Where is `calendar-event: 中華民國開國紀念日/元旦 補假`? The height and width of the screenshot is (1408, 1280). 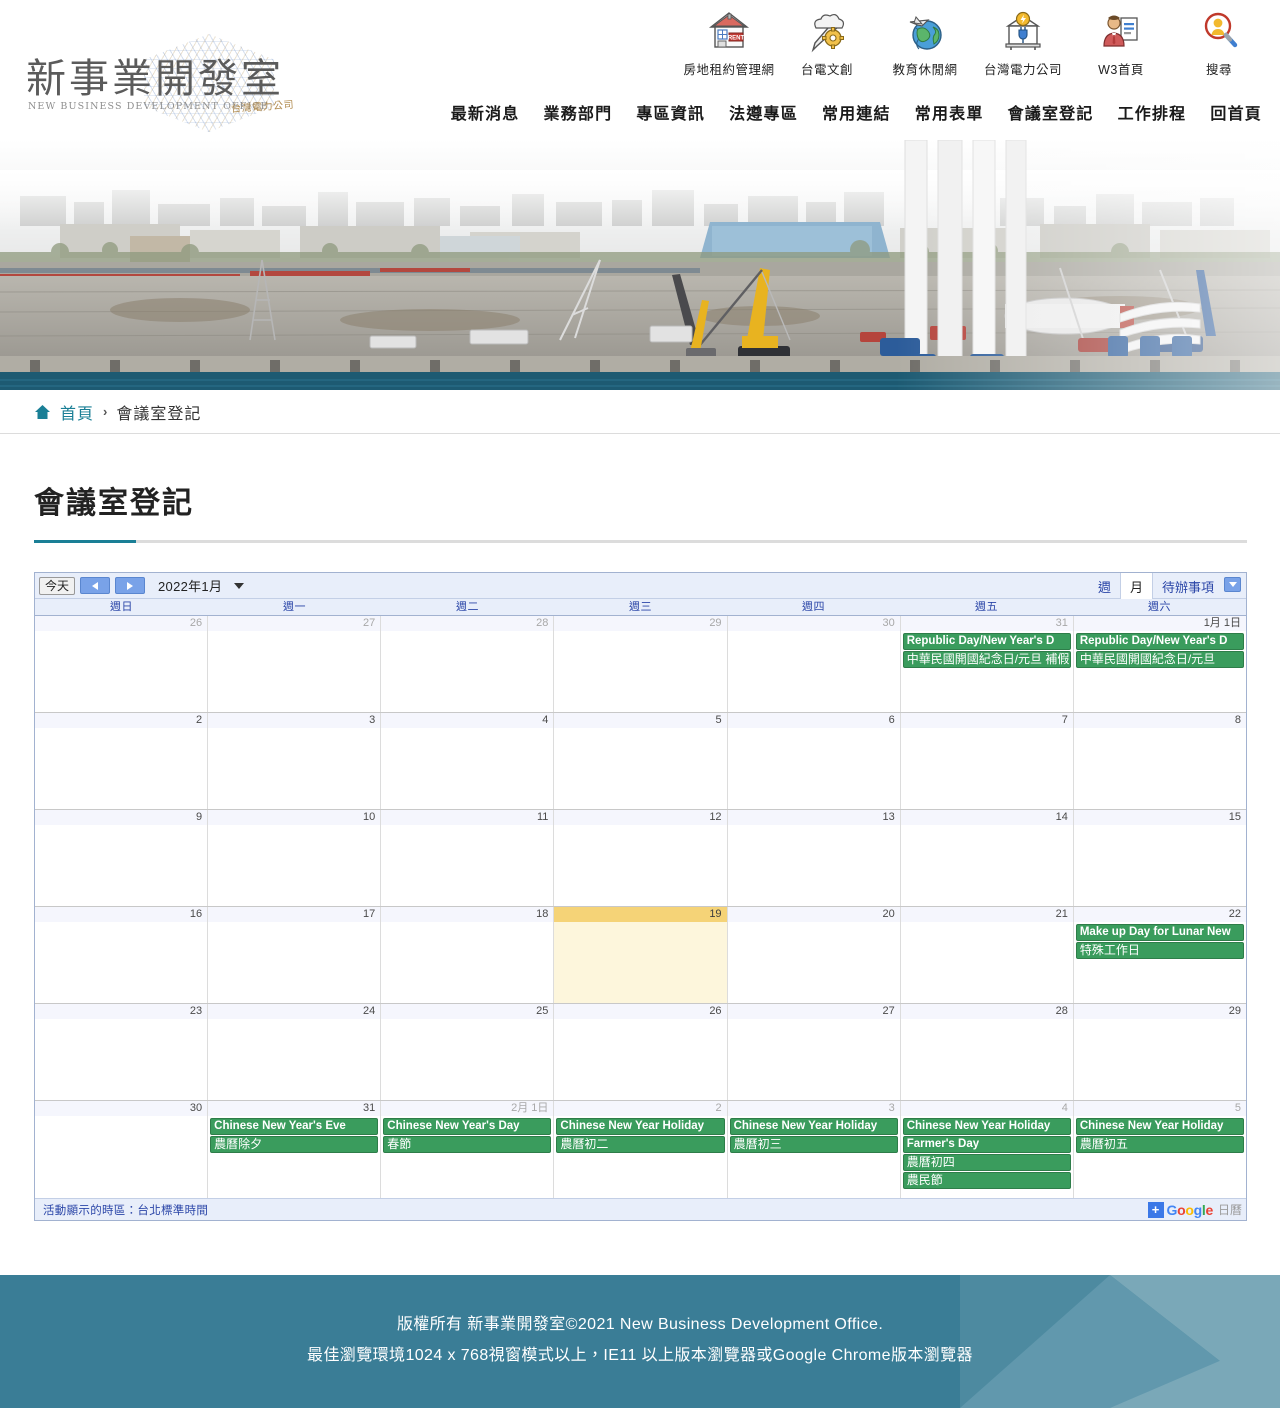 calendar-event: 中華民國開國紀念日/元旦 補假 is located at coordinates (986, 659).